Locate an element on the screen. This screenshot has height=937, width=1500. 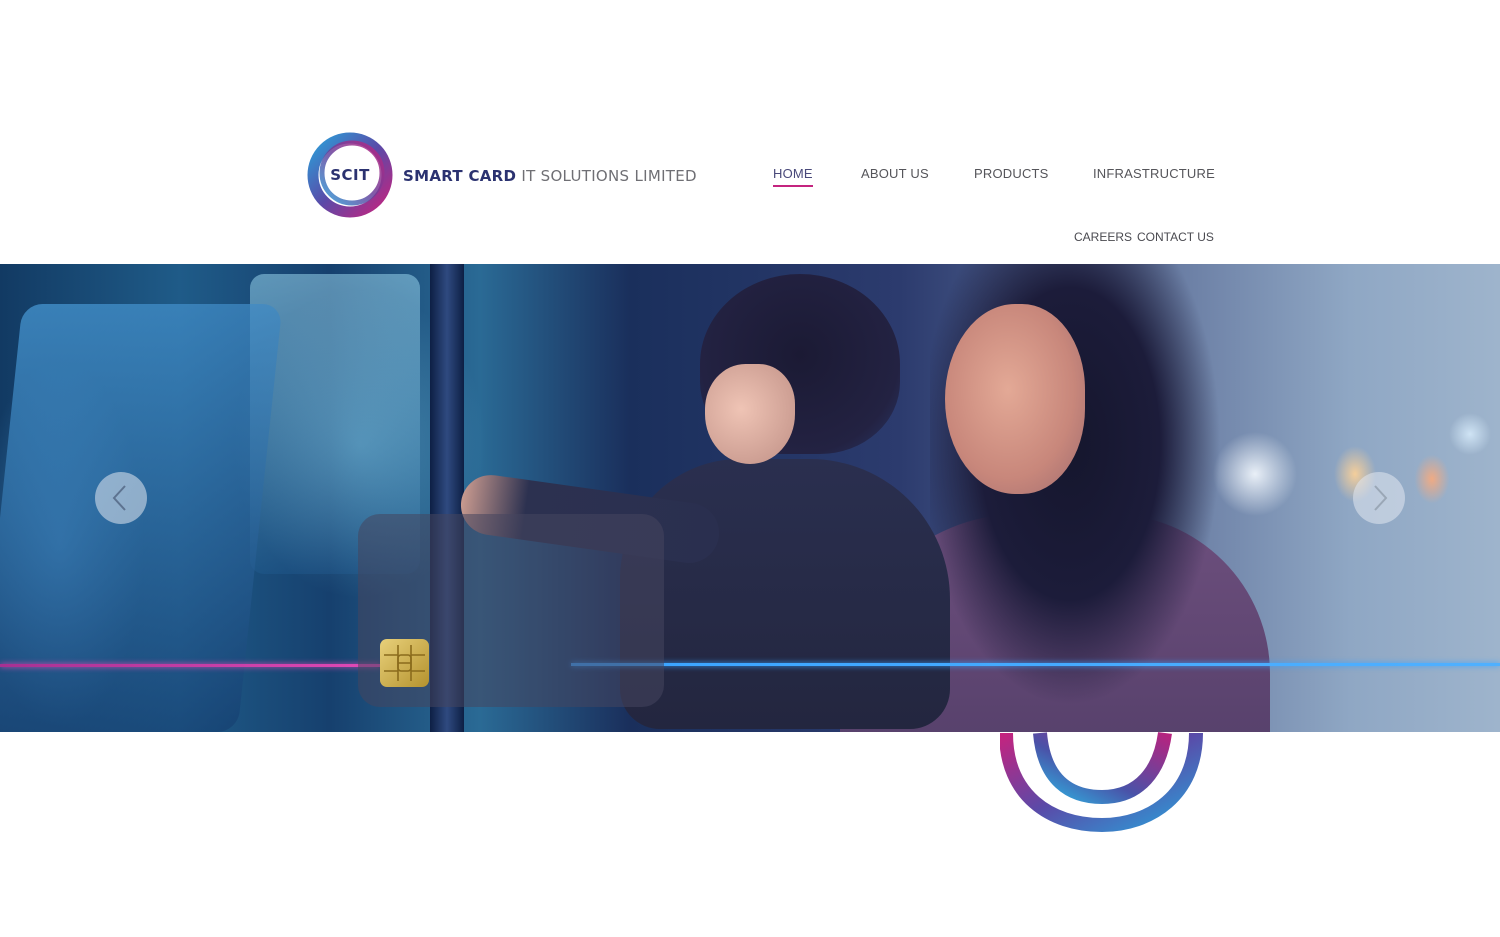
decorative-swirl-icon is located at coordinates (1102, 780).